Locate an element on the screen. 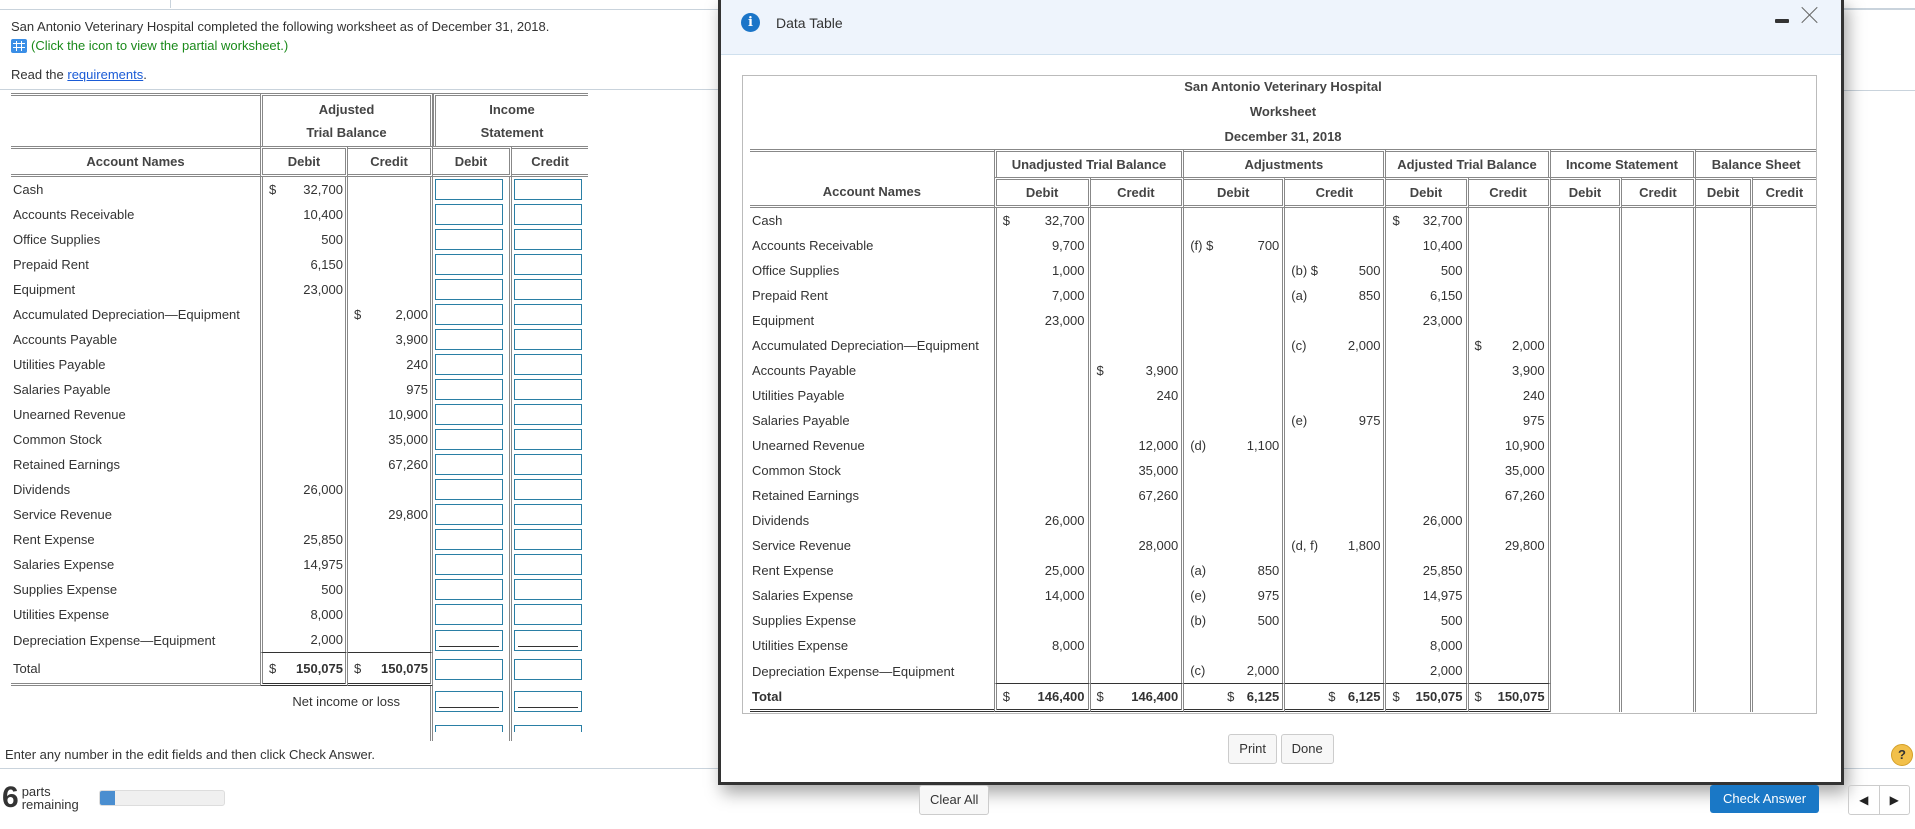  atb-debit: 10,400 is located at coordinates (304, 214).